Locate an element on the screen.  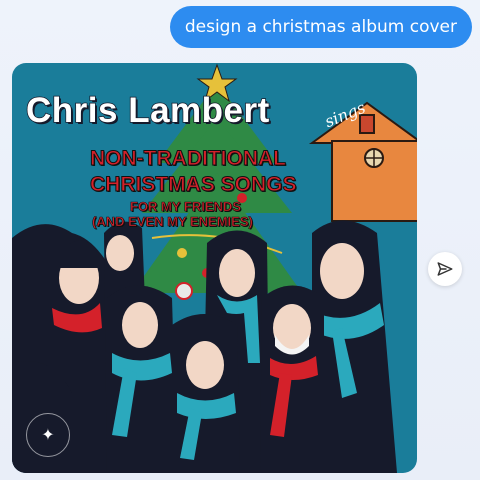
share-button is located at coordinates (445, 269).